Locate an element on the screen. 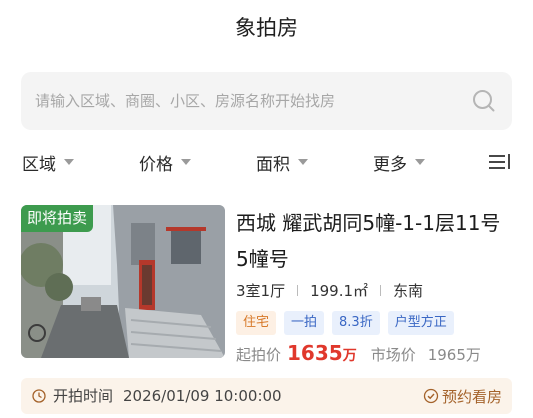 The width and height of the screenshot is (533, 418). clock-icon is located at coordinates (39, 396).